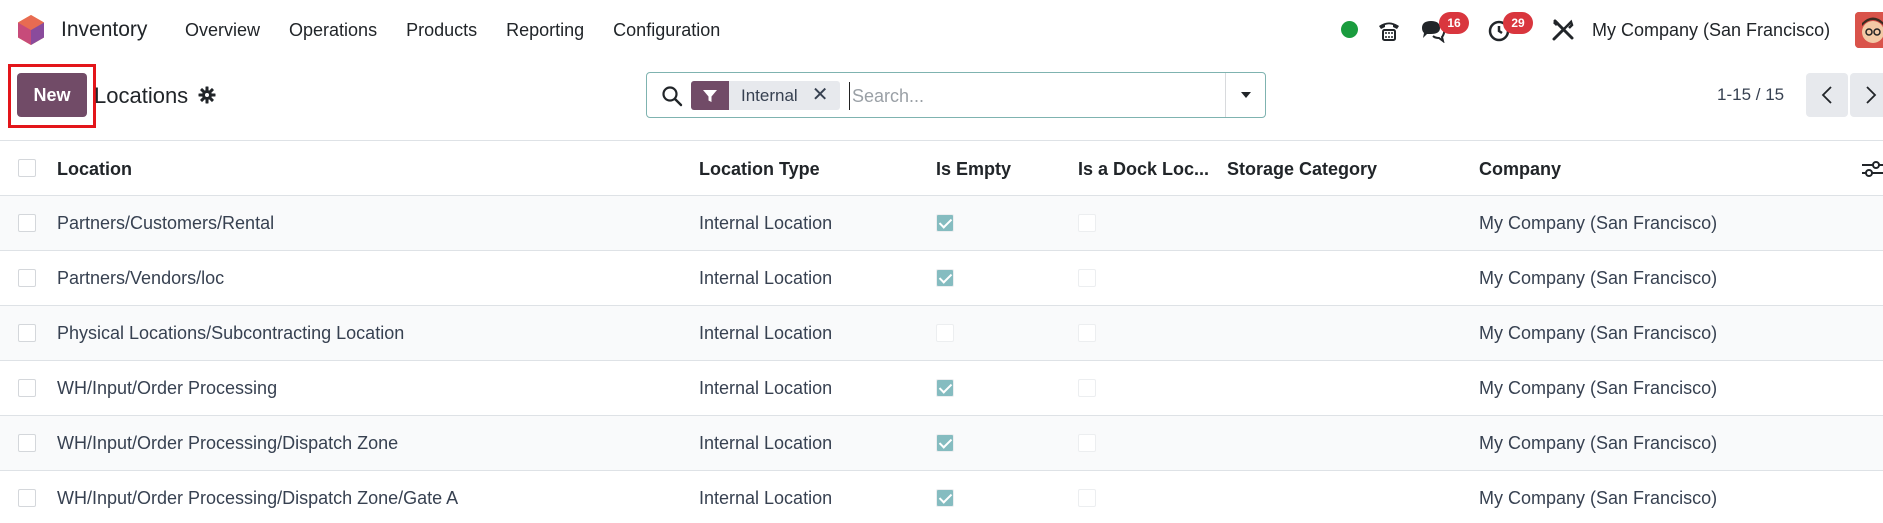 Image resolution: width=1883 pixels, height=523 pixels. I want to click on facet-label: Internal, so click(769, 95).